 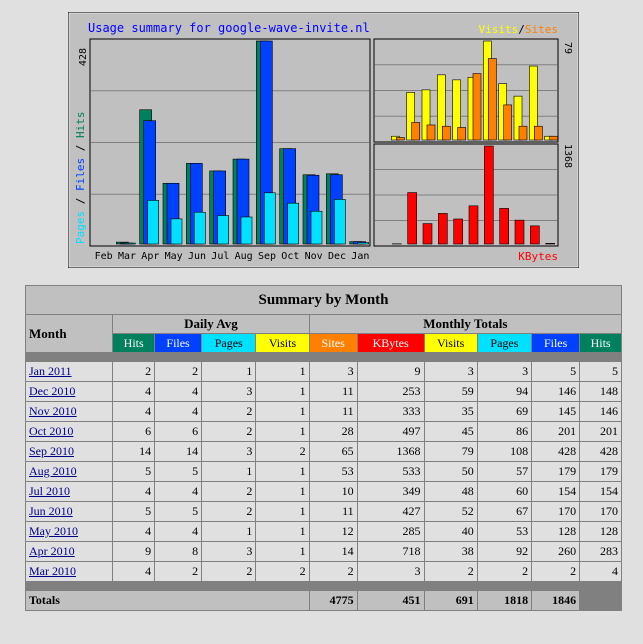 What do you see at coordinates (556, 471) in the screenshot?
I see `files-cell: 179` at bounding box center [556, 471].